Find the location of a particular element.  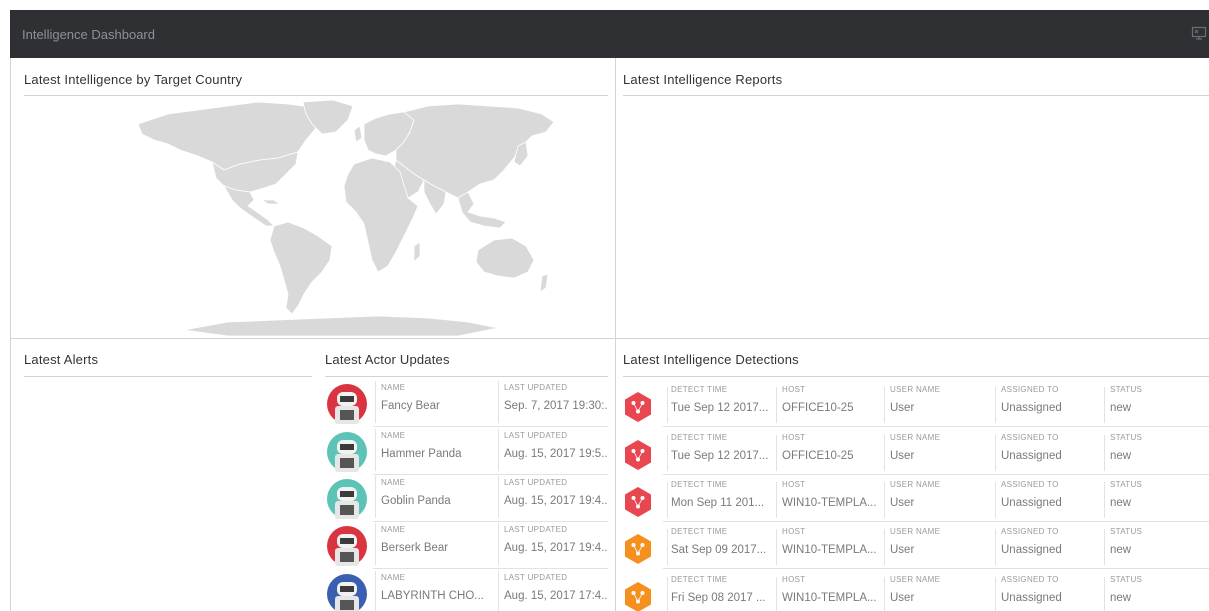

actor-name: Berserk Bear is located at coordinates (437, 548).